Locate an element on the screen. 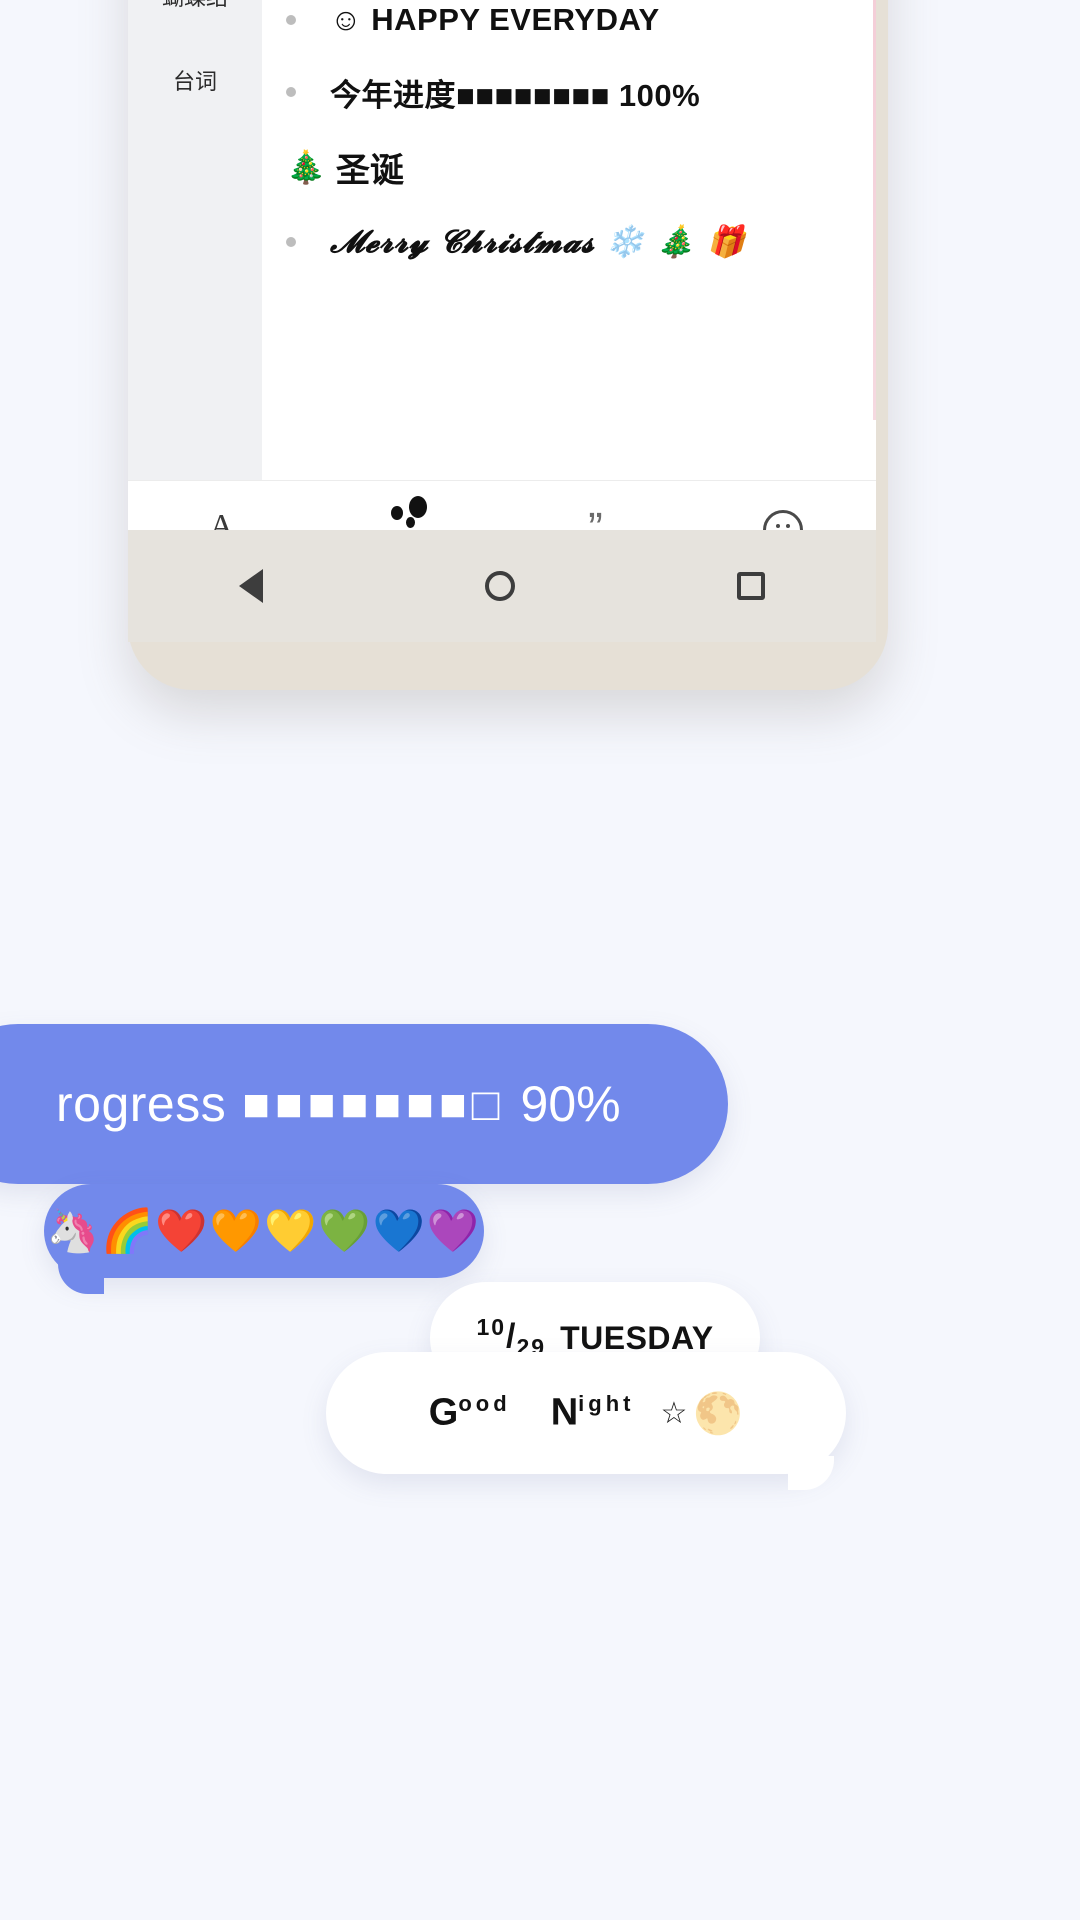  good-word: Good is located at coordinates (470, 1413).